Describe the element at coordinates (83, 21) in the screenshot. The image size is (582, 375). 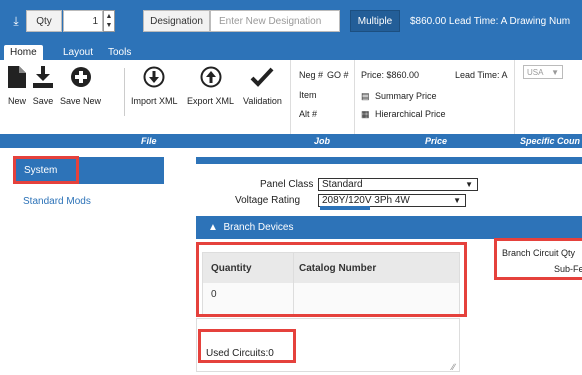
I see `qty-input: 1` at that location.